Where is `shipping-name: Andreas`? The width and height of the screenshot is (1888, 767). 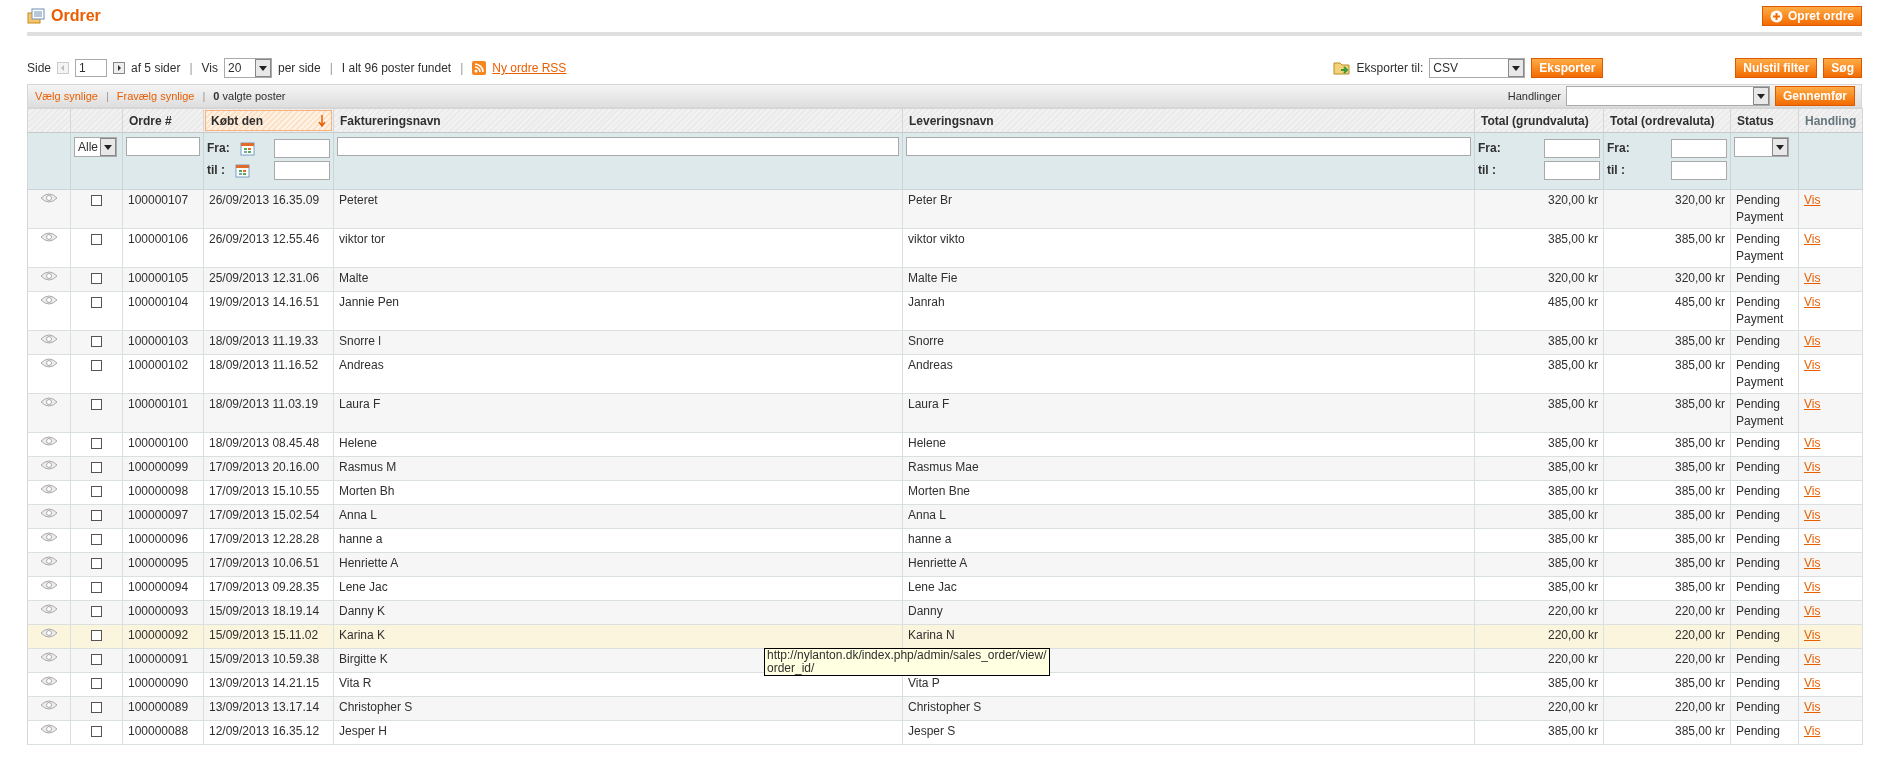 shipping-name: Andreas is located at coordinates (1188, 374).